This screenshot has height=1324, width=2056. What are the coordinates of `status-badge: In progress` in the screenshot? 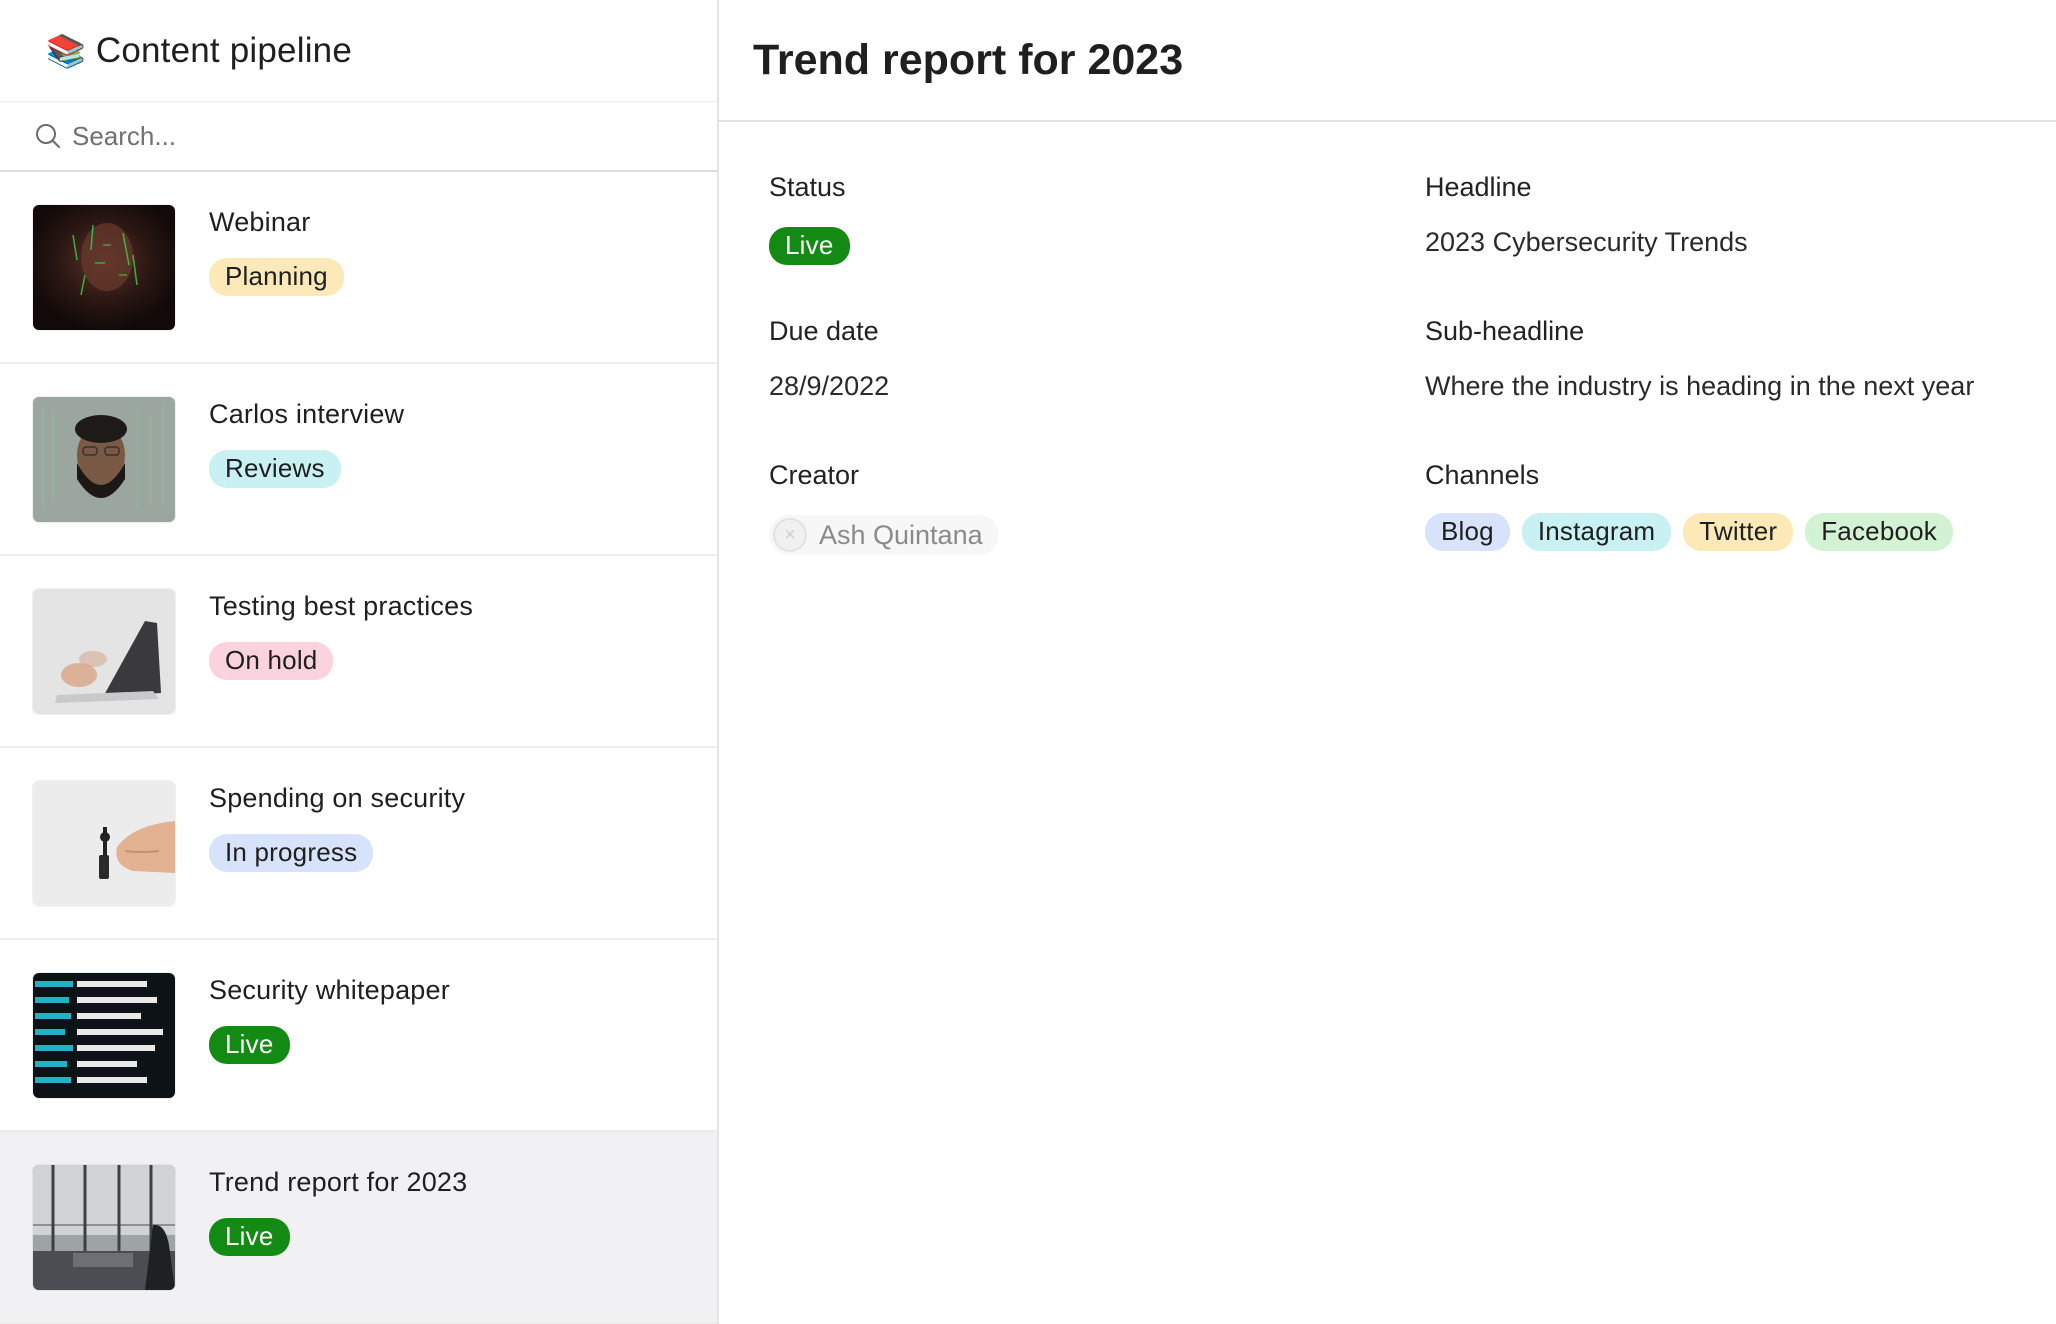 It's located at (291, 853).